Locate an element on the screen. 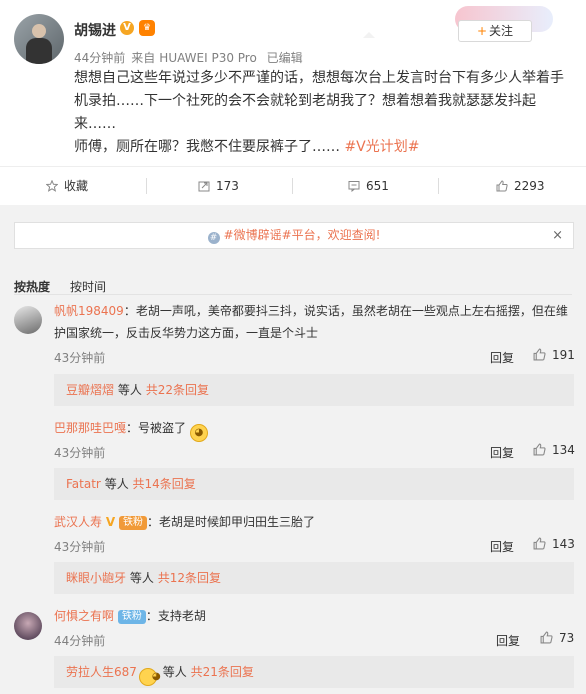 Image resolution: width=586 pixels, height=694 pixels. post-meta: 44分钟前 来自 HUAWEI P30 Pro 已编辑 is located at coordinates (191, 57).